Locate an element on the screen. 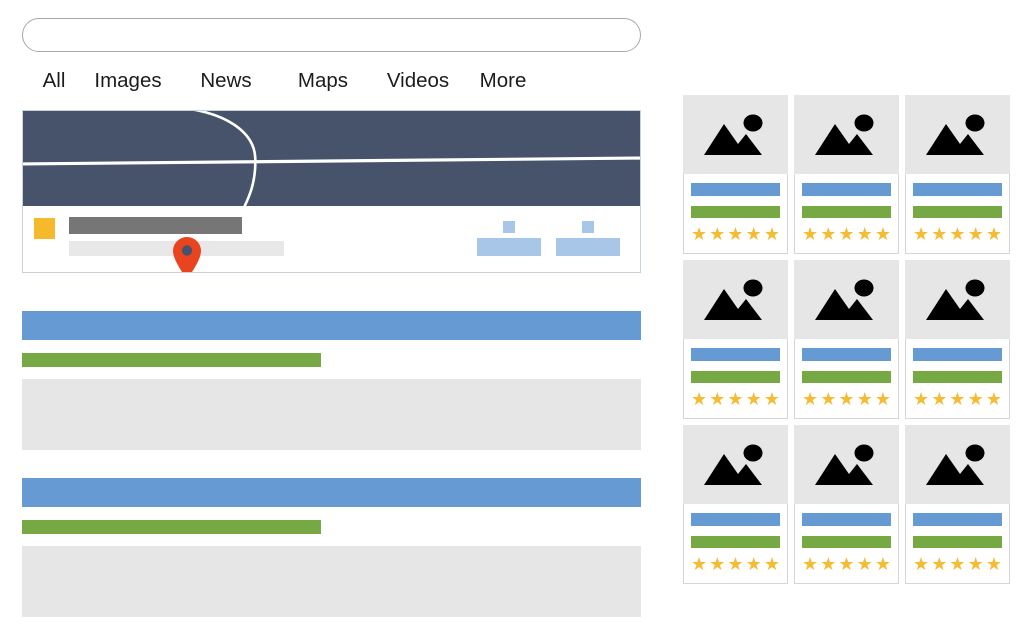  place-title is located at coordinates (155, 225).